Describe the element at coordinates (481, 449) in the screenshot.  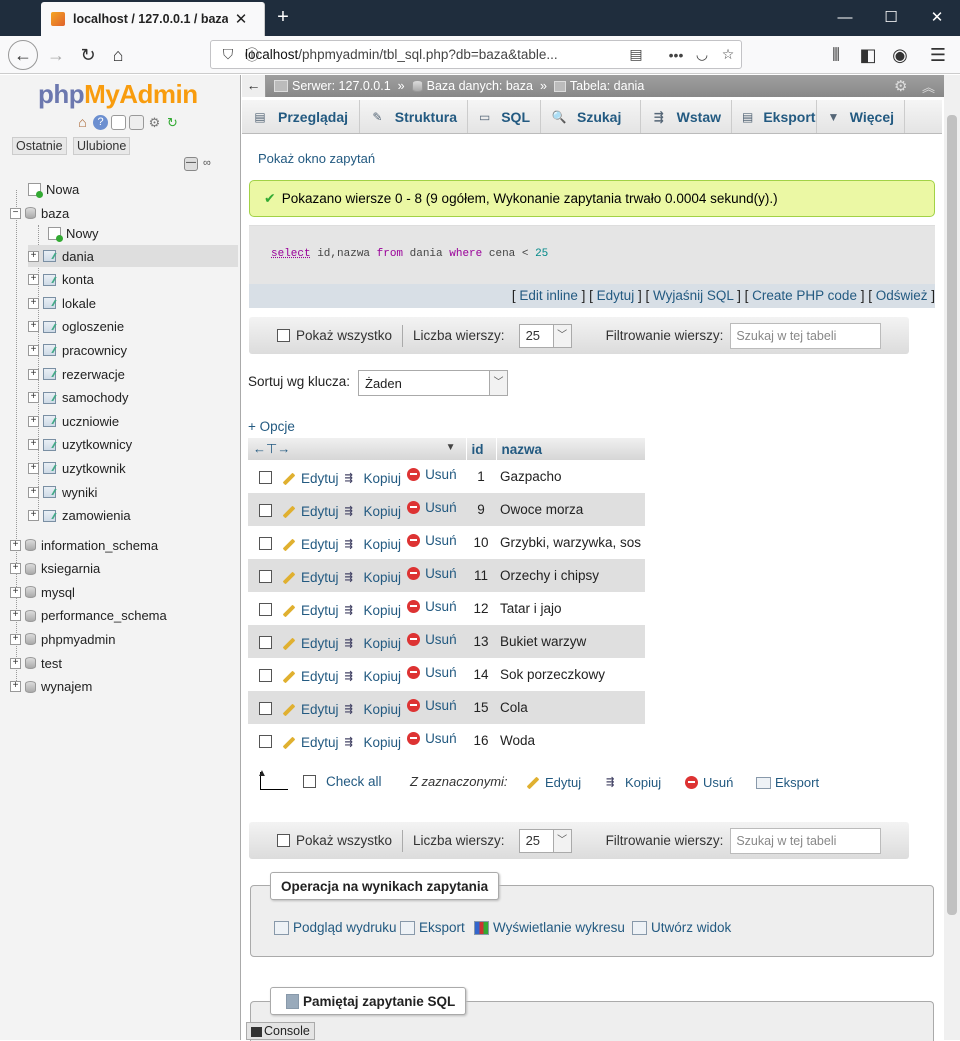
I see `column-header-id: id` at that location.